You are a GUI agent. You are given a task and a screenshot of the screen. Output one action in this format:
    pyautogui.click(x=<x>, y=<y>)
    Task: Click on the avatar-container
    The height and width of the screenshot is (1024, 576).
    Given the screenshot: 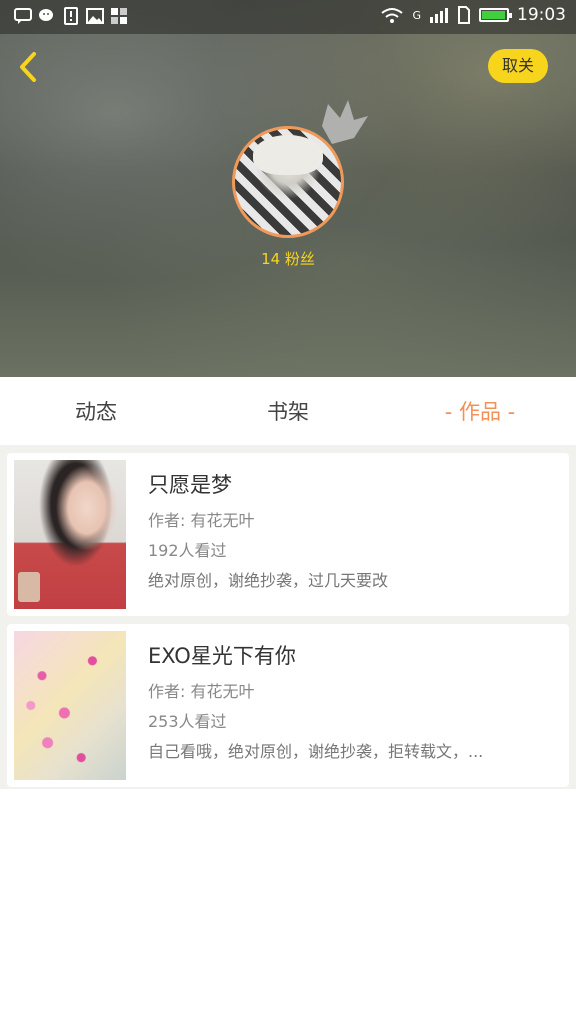 What is the action you would take?
    pyautogui.click(x=300, y=169)
    